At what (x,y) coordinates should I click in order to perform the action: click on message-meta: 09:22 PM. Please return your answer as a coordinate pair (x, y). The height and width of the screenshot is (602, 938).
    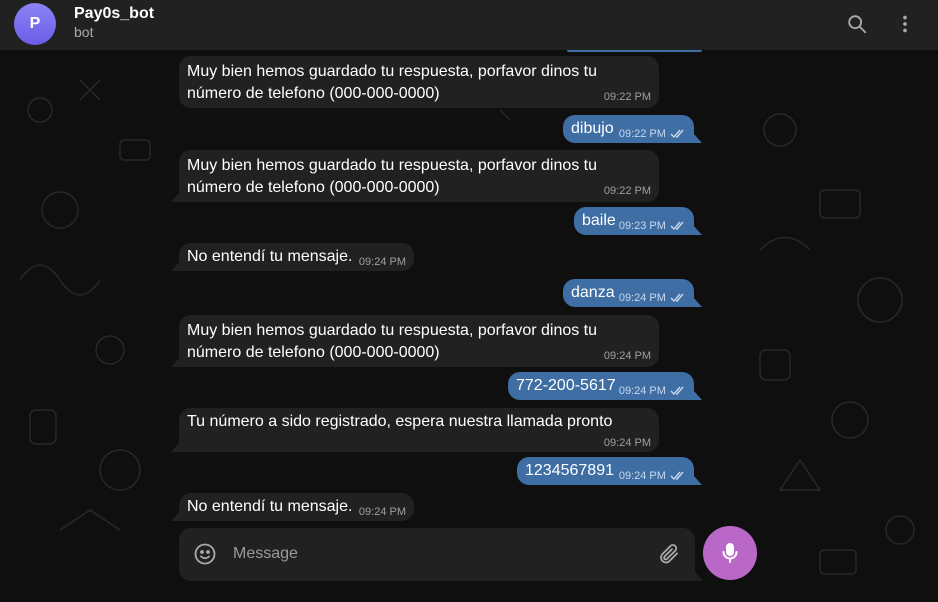
    Looking at the image, I should click on (652, 134).